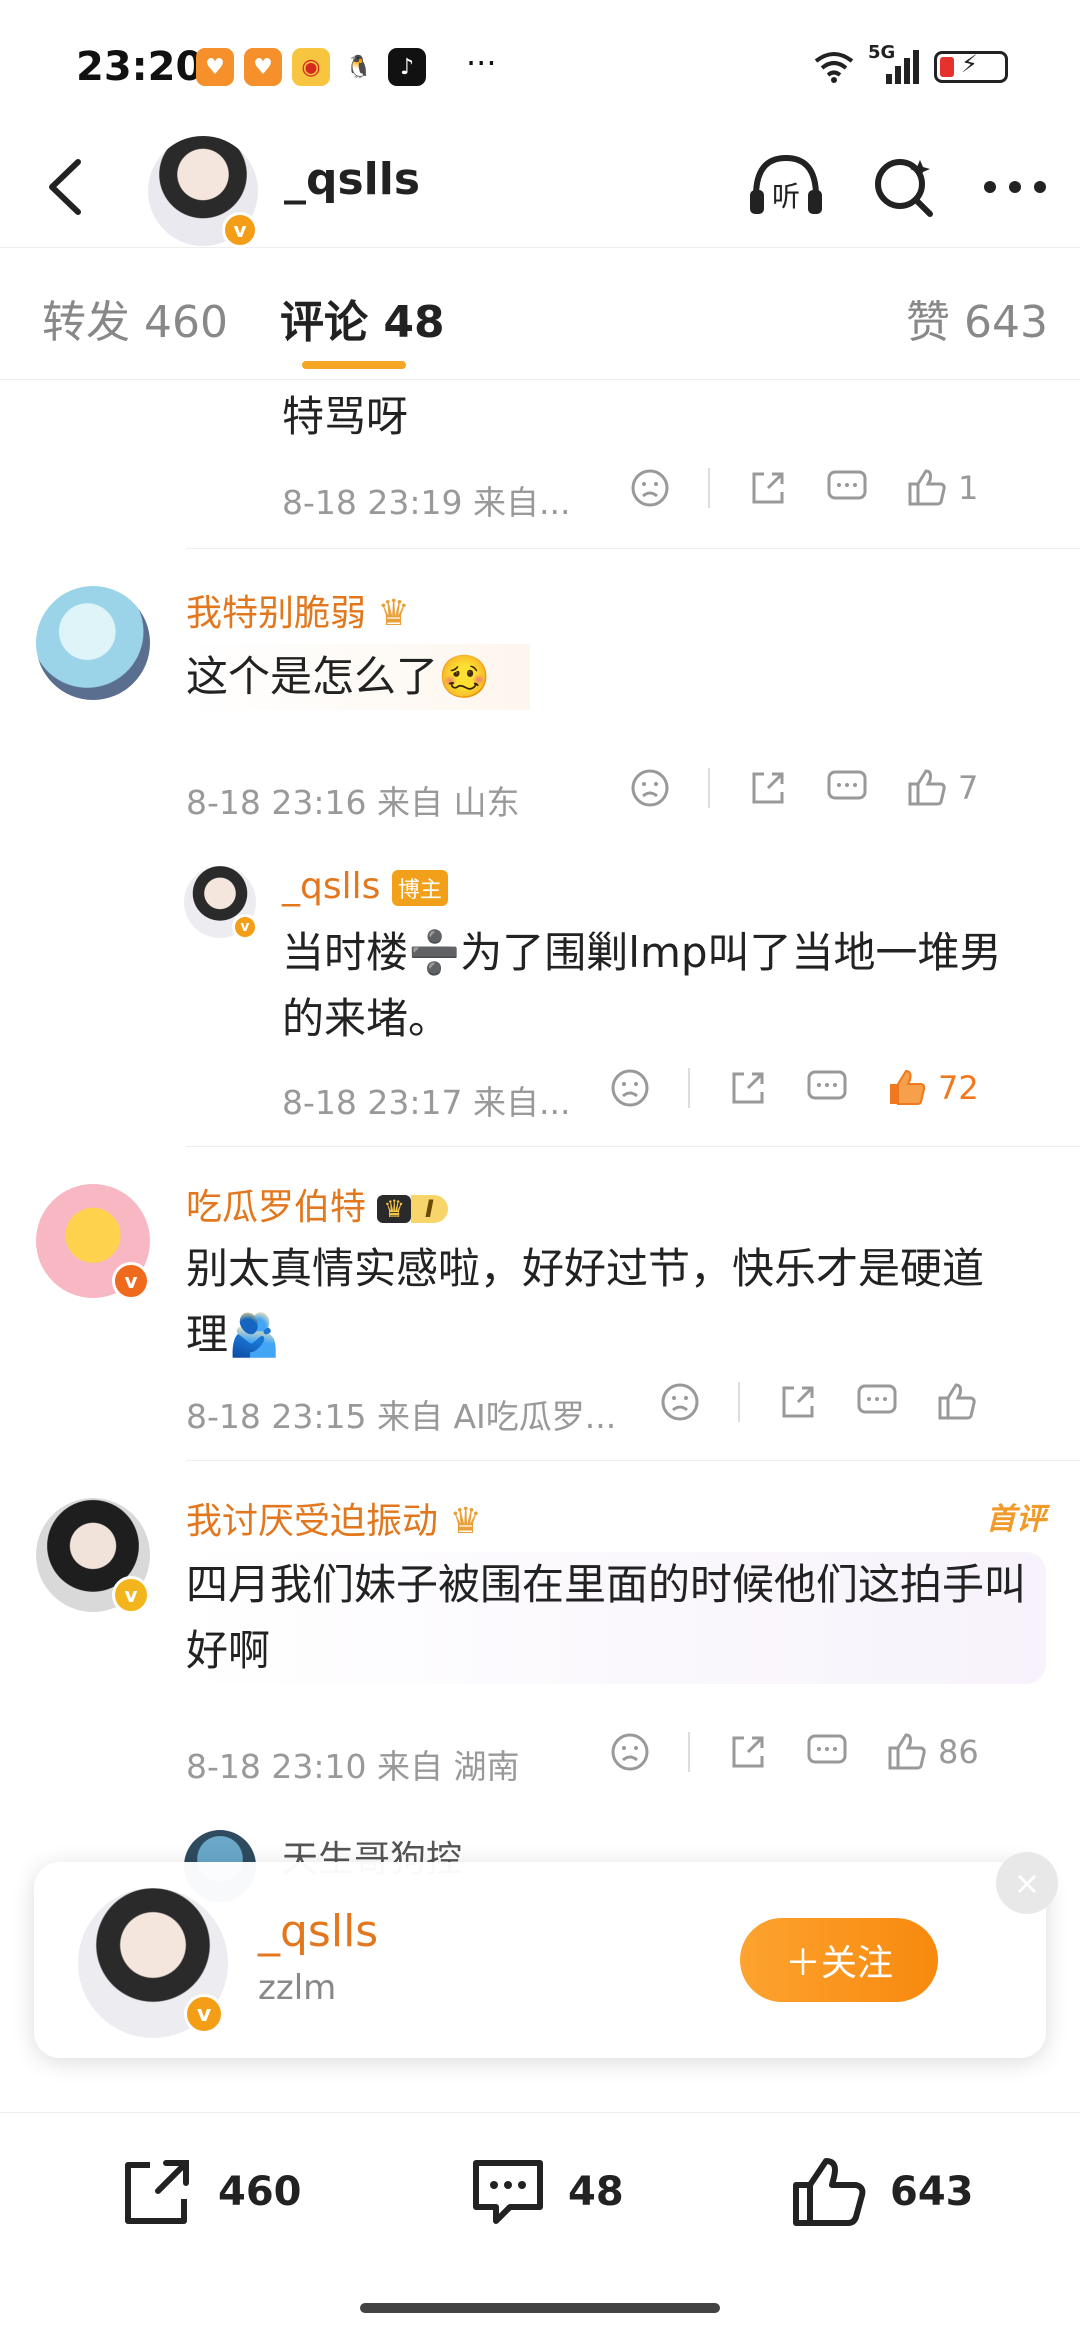 This screenshot has height=2337, width=1080. What do you see at coordinates (540, 2308) in the screenshot?
I see `home-indicator` at bounding box center [540, 2308].